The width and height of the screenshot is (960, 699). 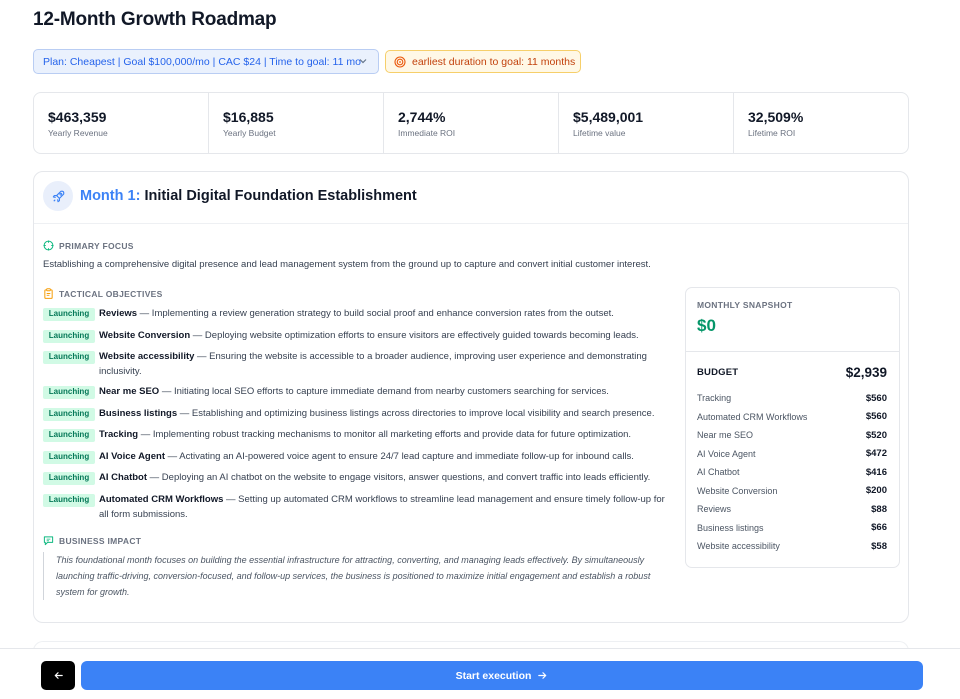 I want to click on stat-immediate-roi: 2,744% Immediate ROI, so click(x=471, y=123).